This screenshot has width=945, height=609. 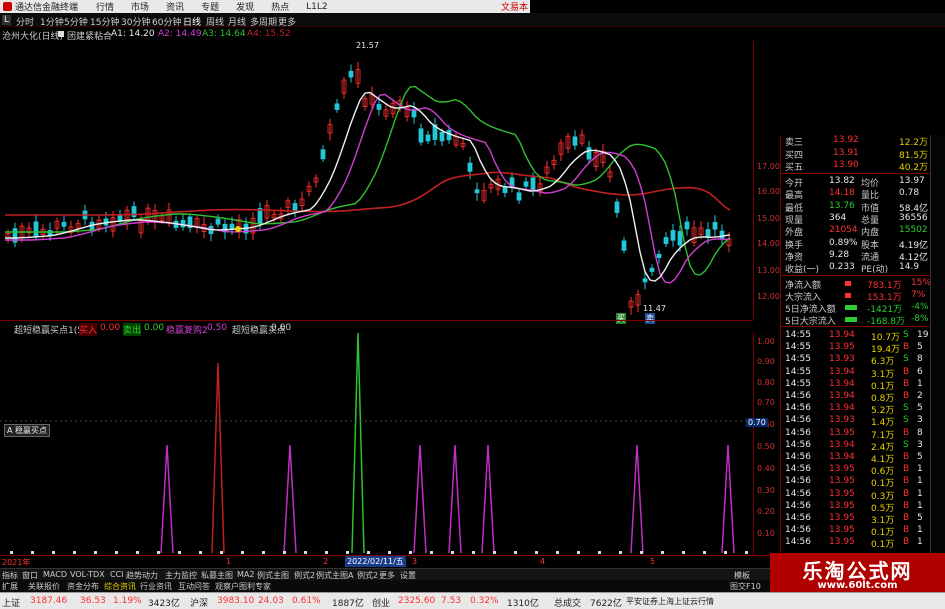 What do you see at coordinates (918, 295) in the screenshot?
I see `flow-pct: 7%` at bounding box center [918, 295].